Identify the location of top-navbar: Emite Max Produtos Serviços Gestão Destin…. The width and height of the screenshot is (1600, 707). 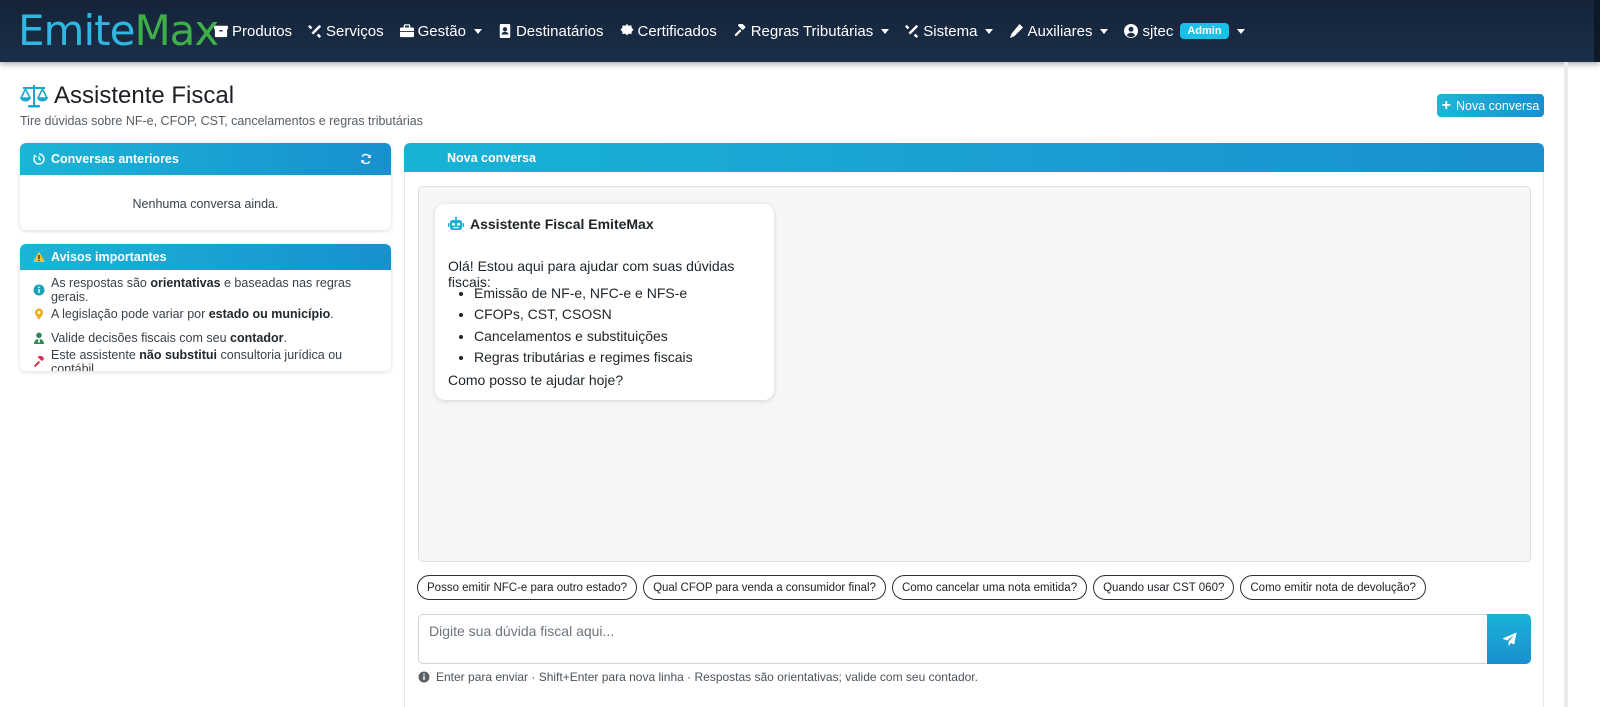
(800, 31).